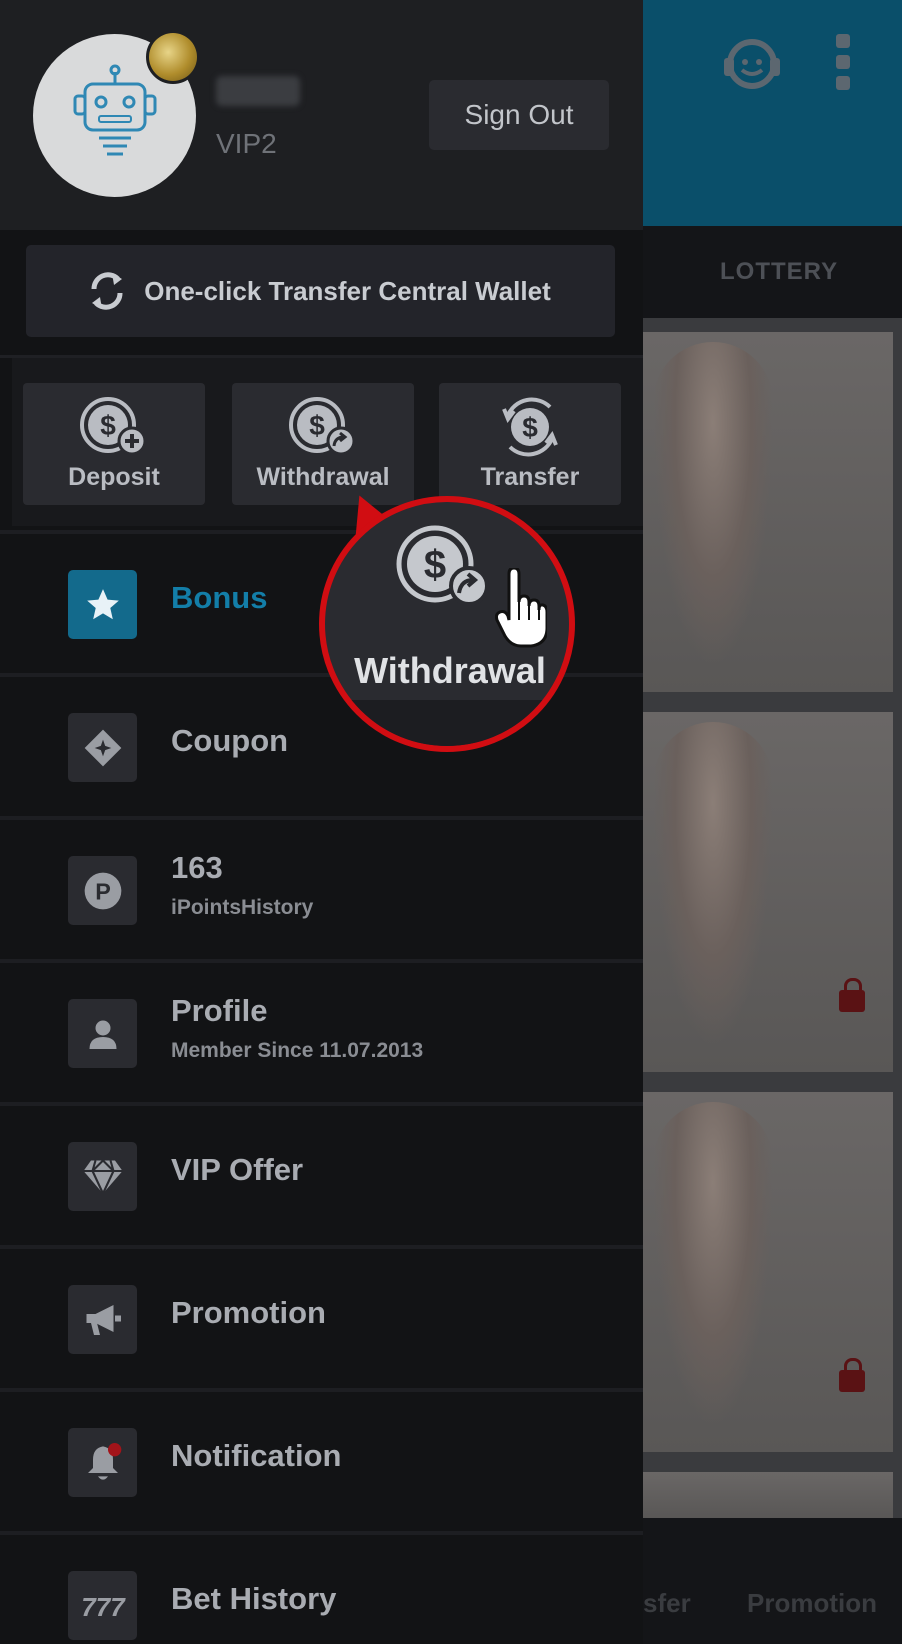  I want to click on withdrawal-label: Withdrawal, so click(323, 477).